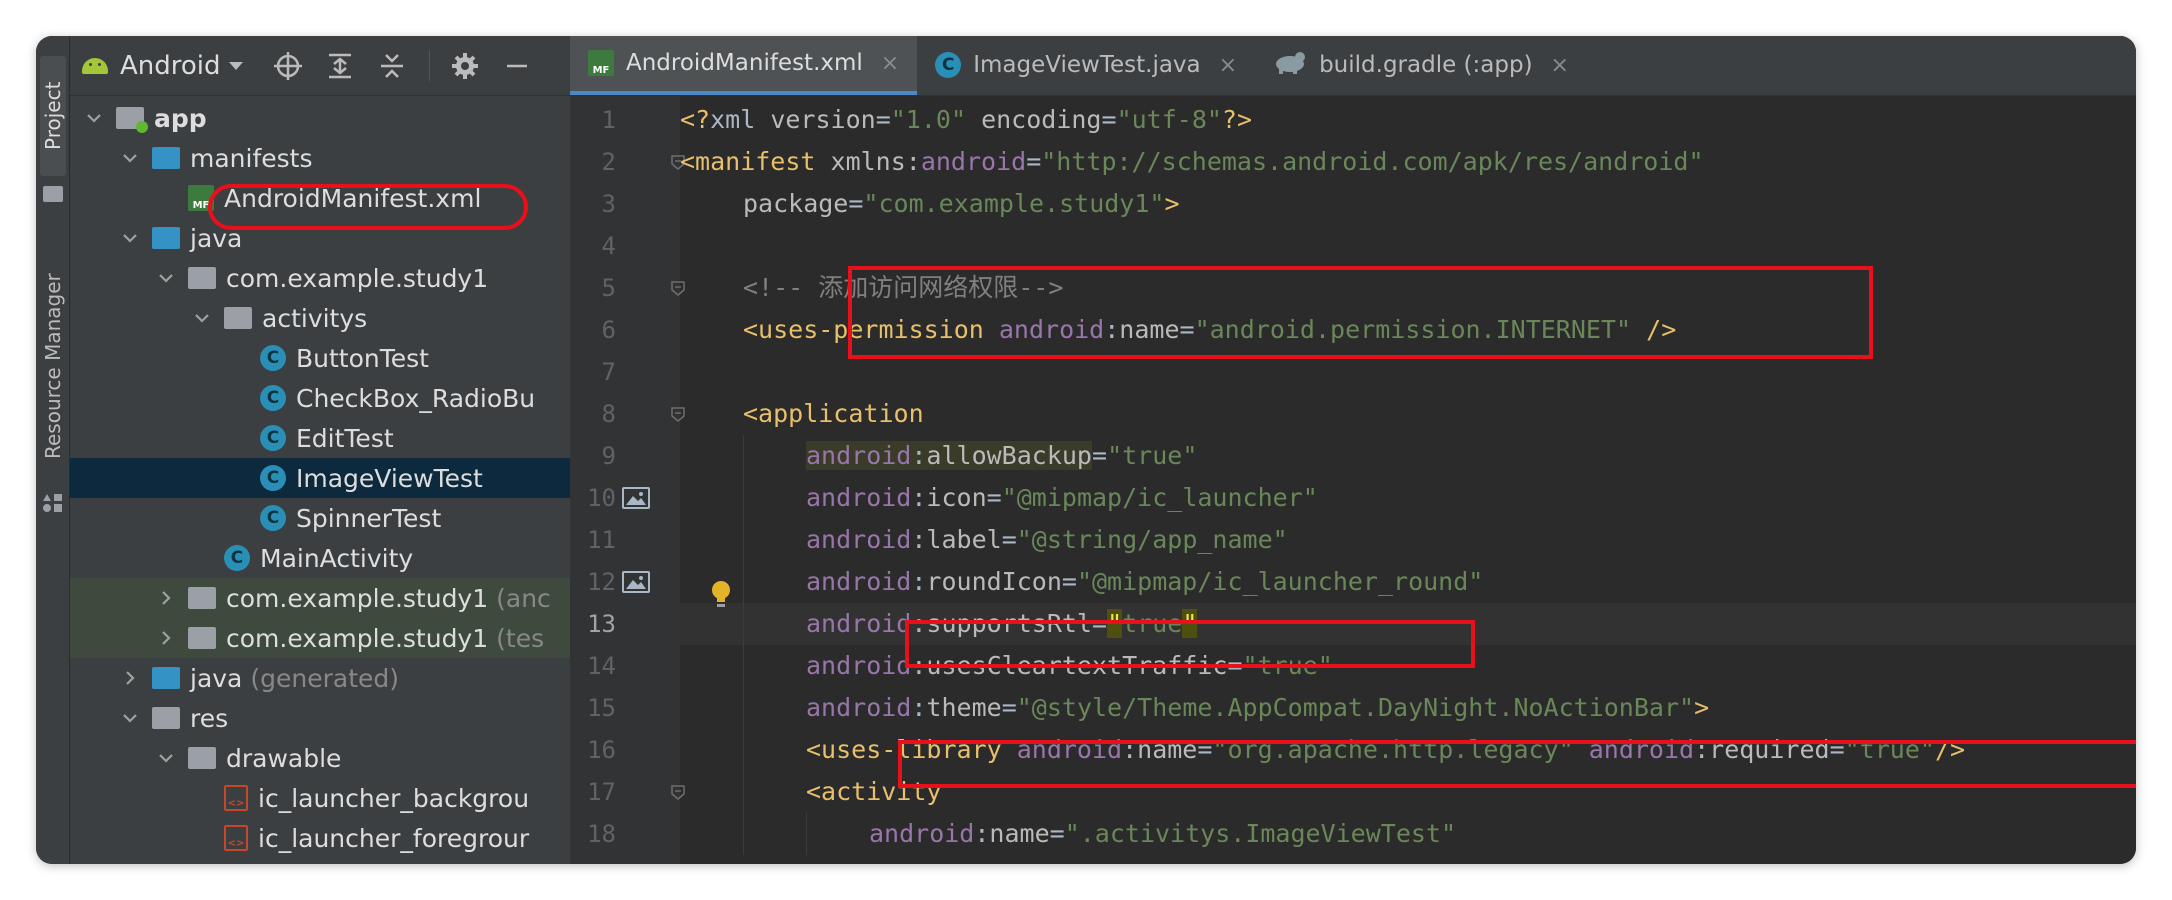 This screenshot has width=2172, height=900. I want to click on tree-item: res, so click(320, 718).